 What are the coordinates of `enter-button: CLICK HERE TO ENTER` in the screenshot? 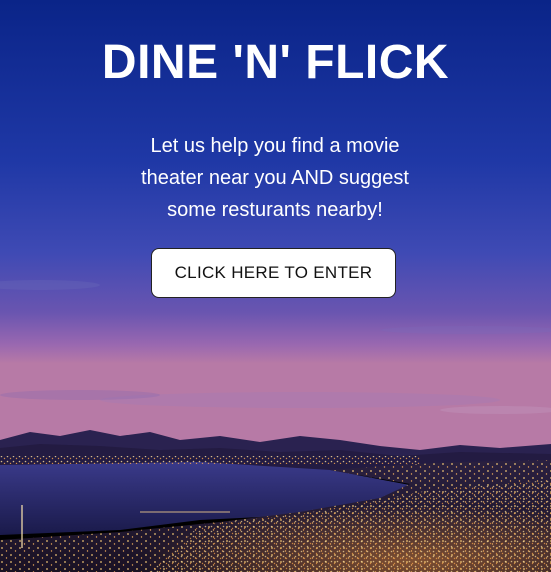 It's located at (273, 273).